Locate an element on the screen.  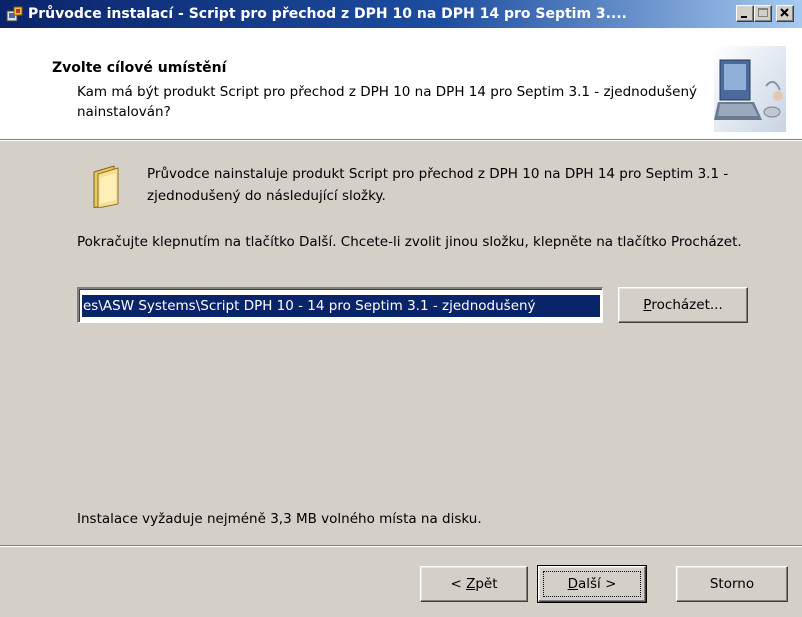
cancel-button: Storno is located at coordinates (732, 584).